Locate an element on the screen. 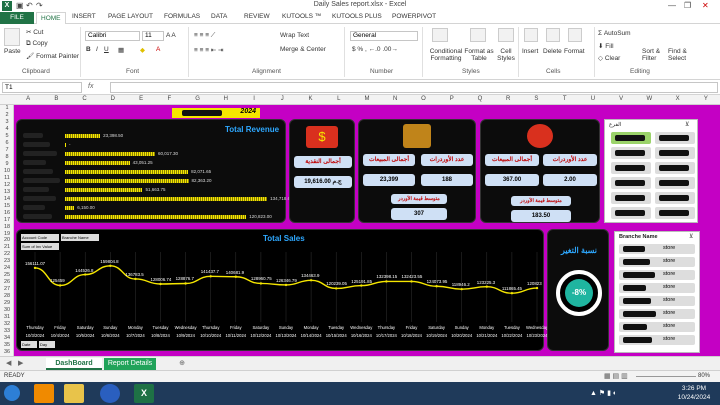  row-header: 27 is located at coordinates (7, 289).